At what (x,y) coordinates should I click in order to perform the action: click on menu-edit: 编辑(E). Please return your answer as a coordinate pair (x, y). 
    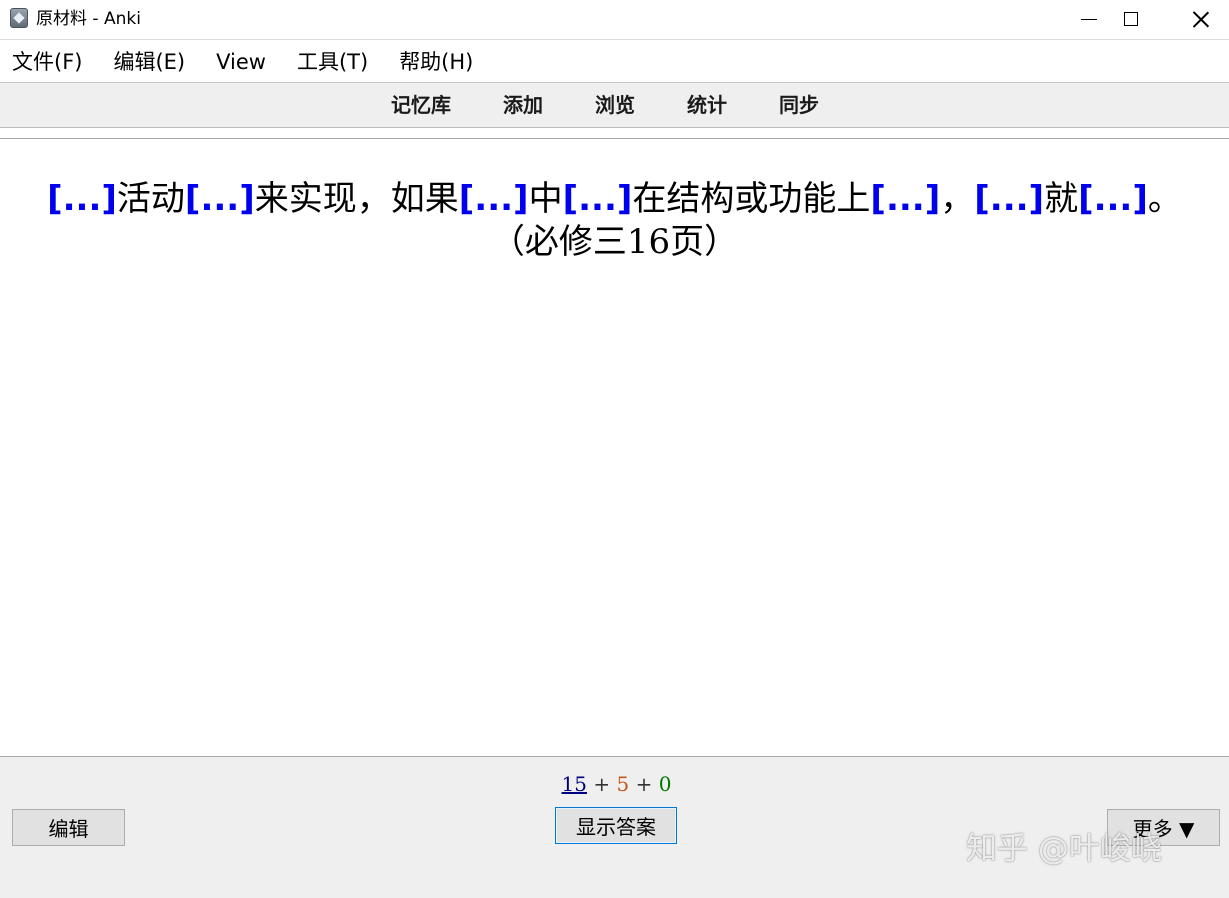
    Looking at the image, I should click on (149, 62).